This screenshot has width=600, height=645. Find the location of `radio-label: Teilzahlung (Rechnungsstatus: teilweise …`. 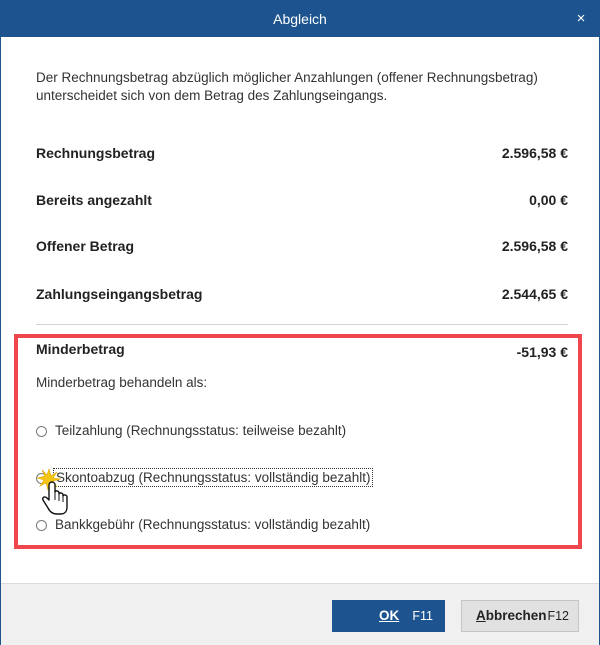

radio-label: Teilzahlung (Rechnungsstatus: teilweise … is located at coordinates (201, 430).